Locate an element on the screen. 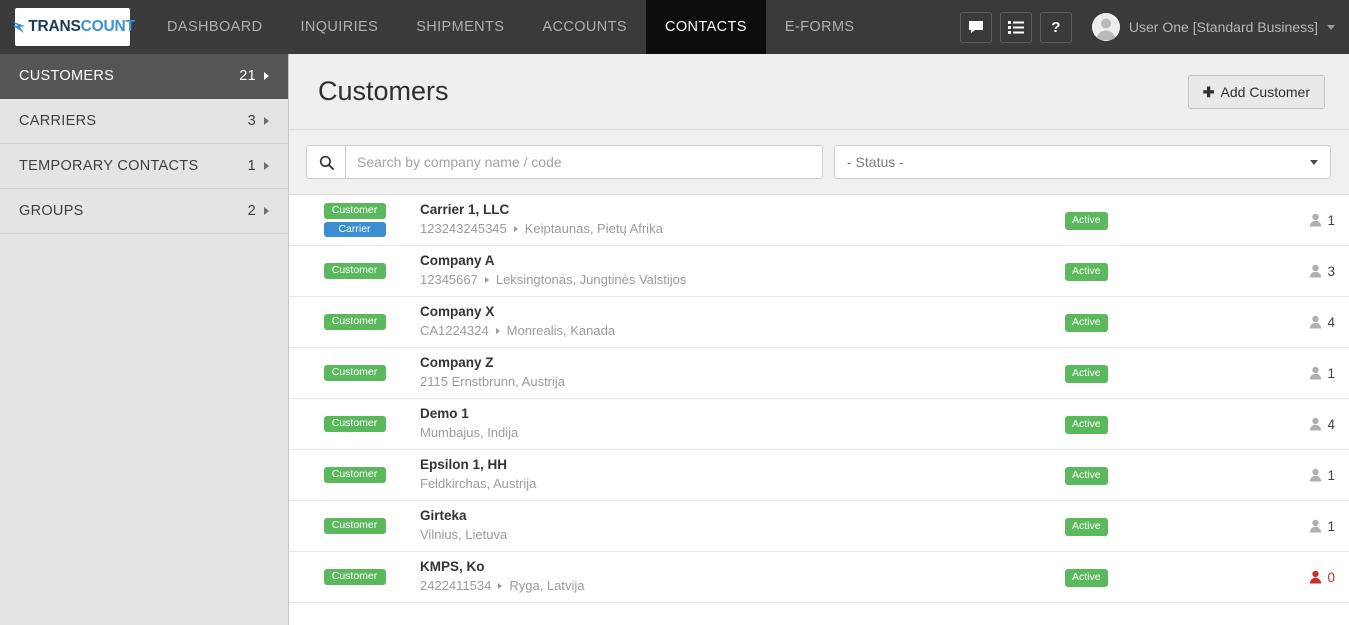  sidebar-item-count: 3 is located at coordinates (251, 121).